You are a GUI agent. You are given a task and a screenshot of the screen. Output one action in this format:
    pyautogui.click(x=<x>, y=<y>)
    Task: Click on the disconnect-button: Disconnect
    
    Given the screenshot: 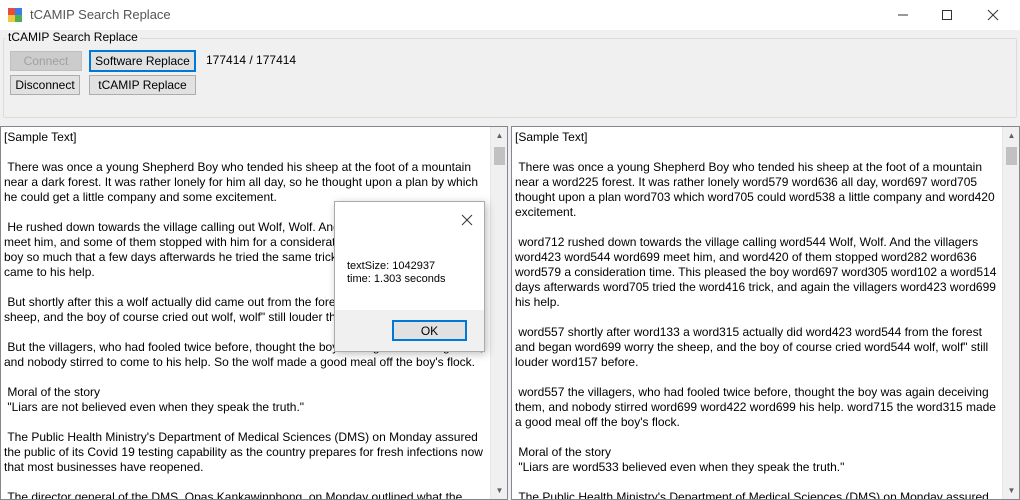 What is the action you would take?
    pyautogui.click(x=45, y=85)
    